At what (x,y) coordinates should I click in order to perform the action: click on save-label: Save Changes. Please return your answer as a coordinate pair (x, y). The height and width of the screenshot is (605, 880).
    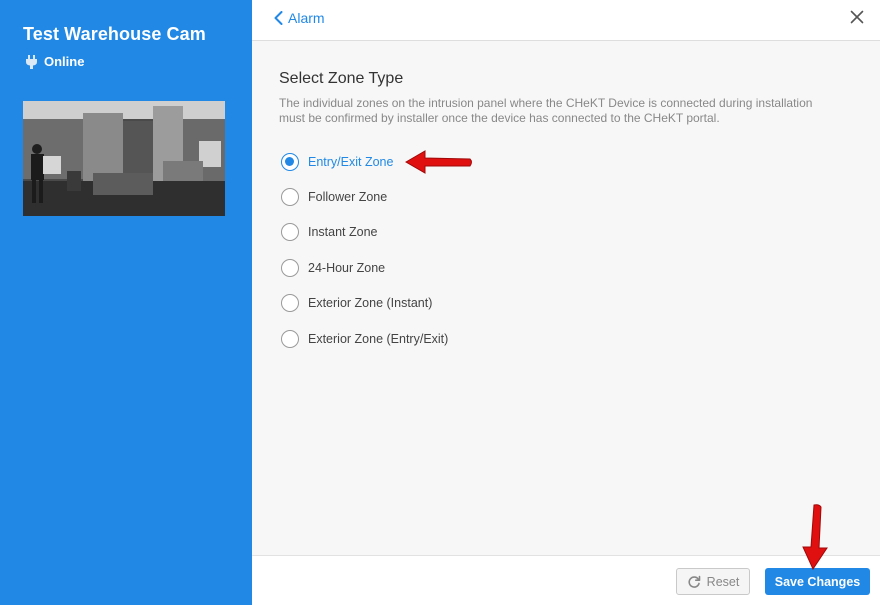
    Looking at the image, I should click on (817, 581).